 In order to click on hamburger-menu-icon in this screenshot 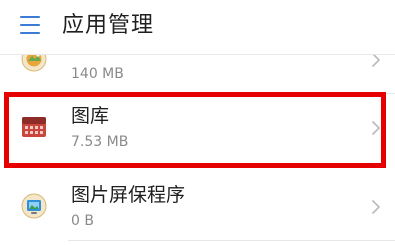, I will do `click(30, 25)`.